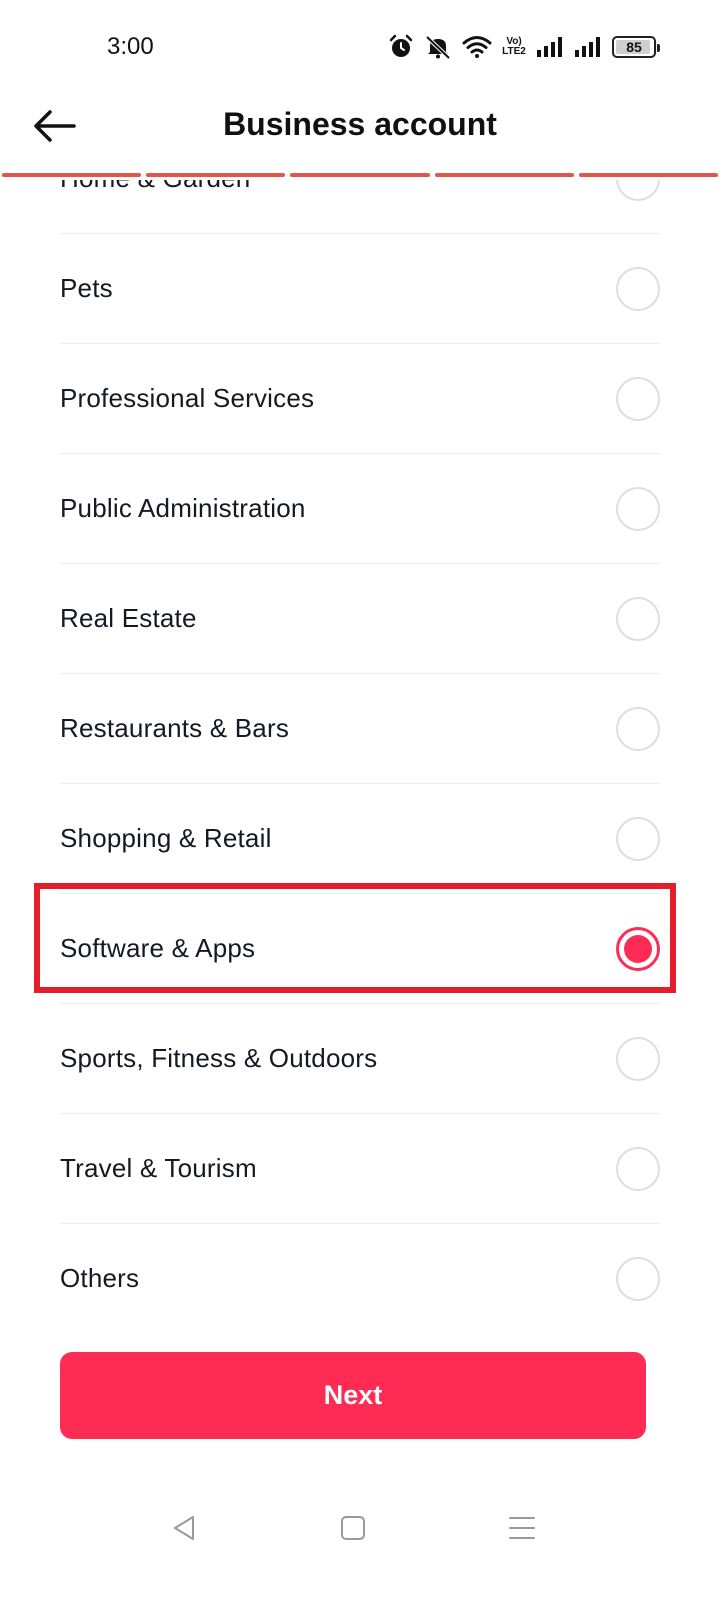 The width and height of the screenshot is (720, 1600). I want to click on volte-icon: Vo) LTE2, so click(514, 46).